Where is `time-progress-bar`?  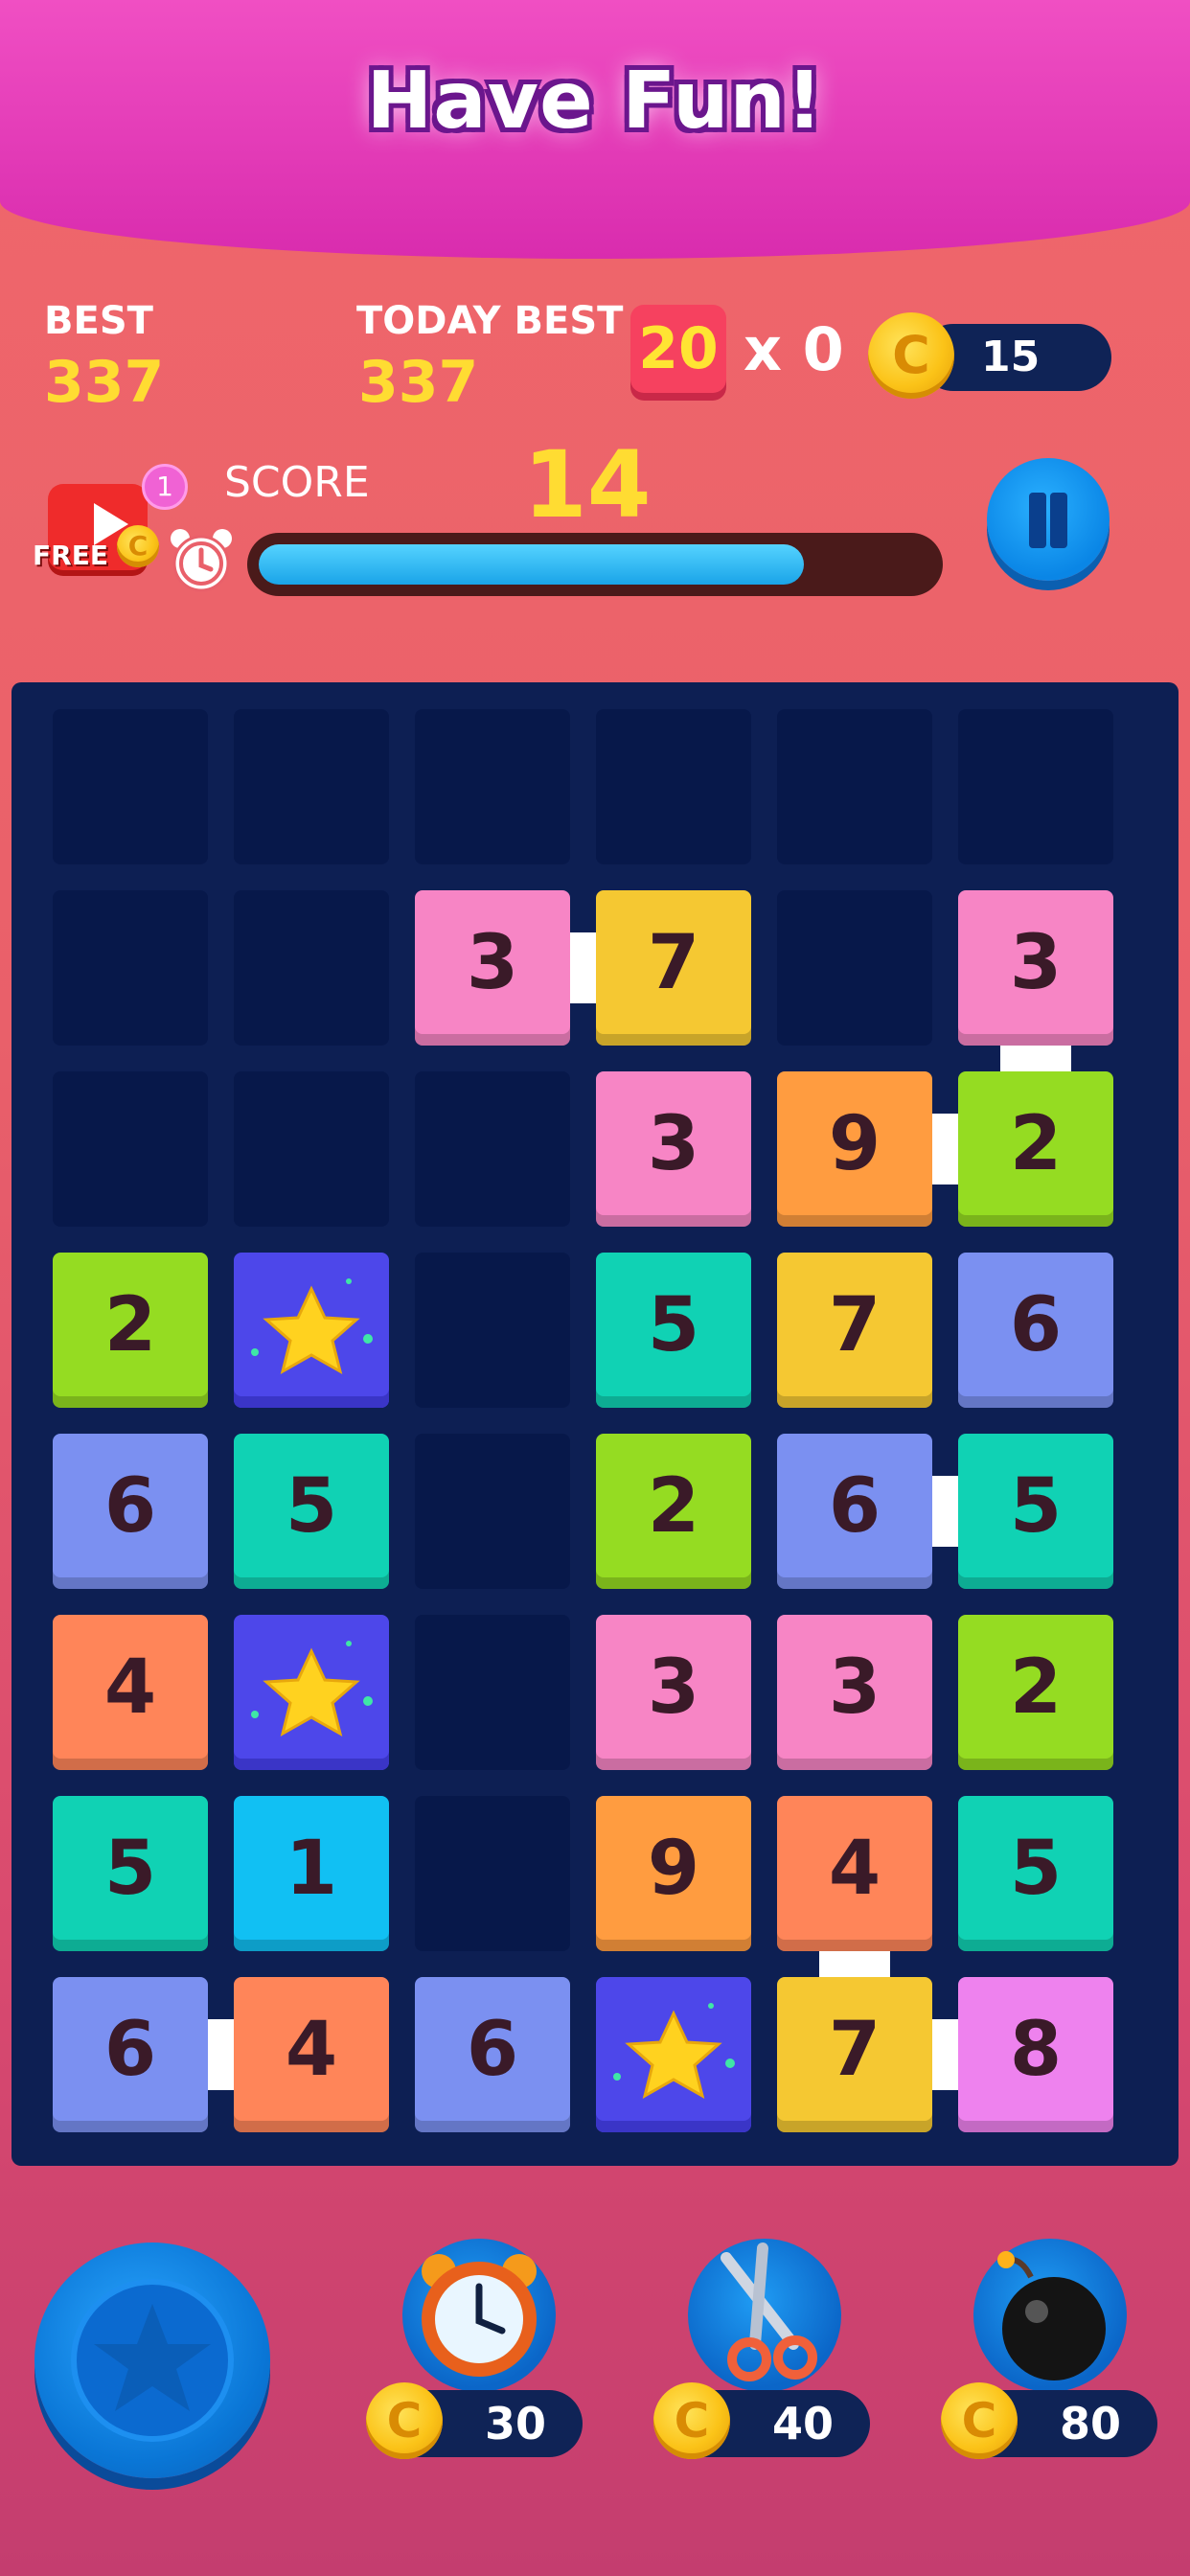 time-progress-bar is located at coordinates (595, 564).